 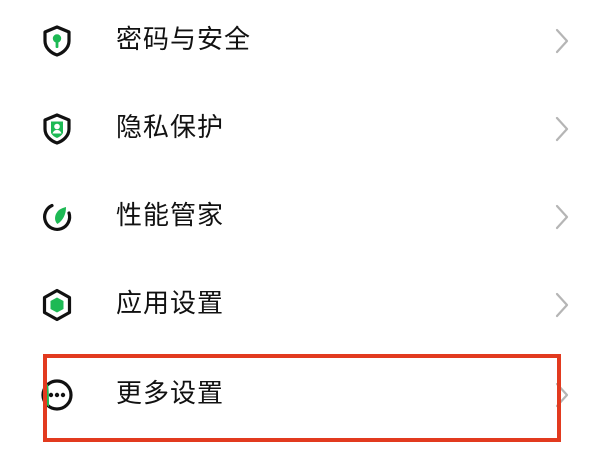 What do you see at coordinates (170, 304) in the screenshot?
I see `settings-item-label: 应用设置` at bounding box center [170, 304].